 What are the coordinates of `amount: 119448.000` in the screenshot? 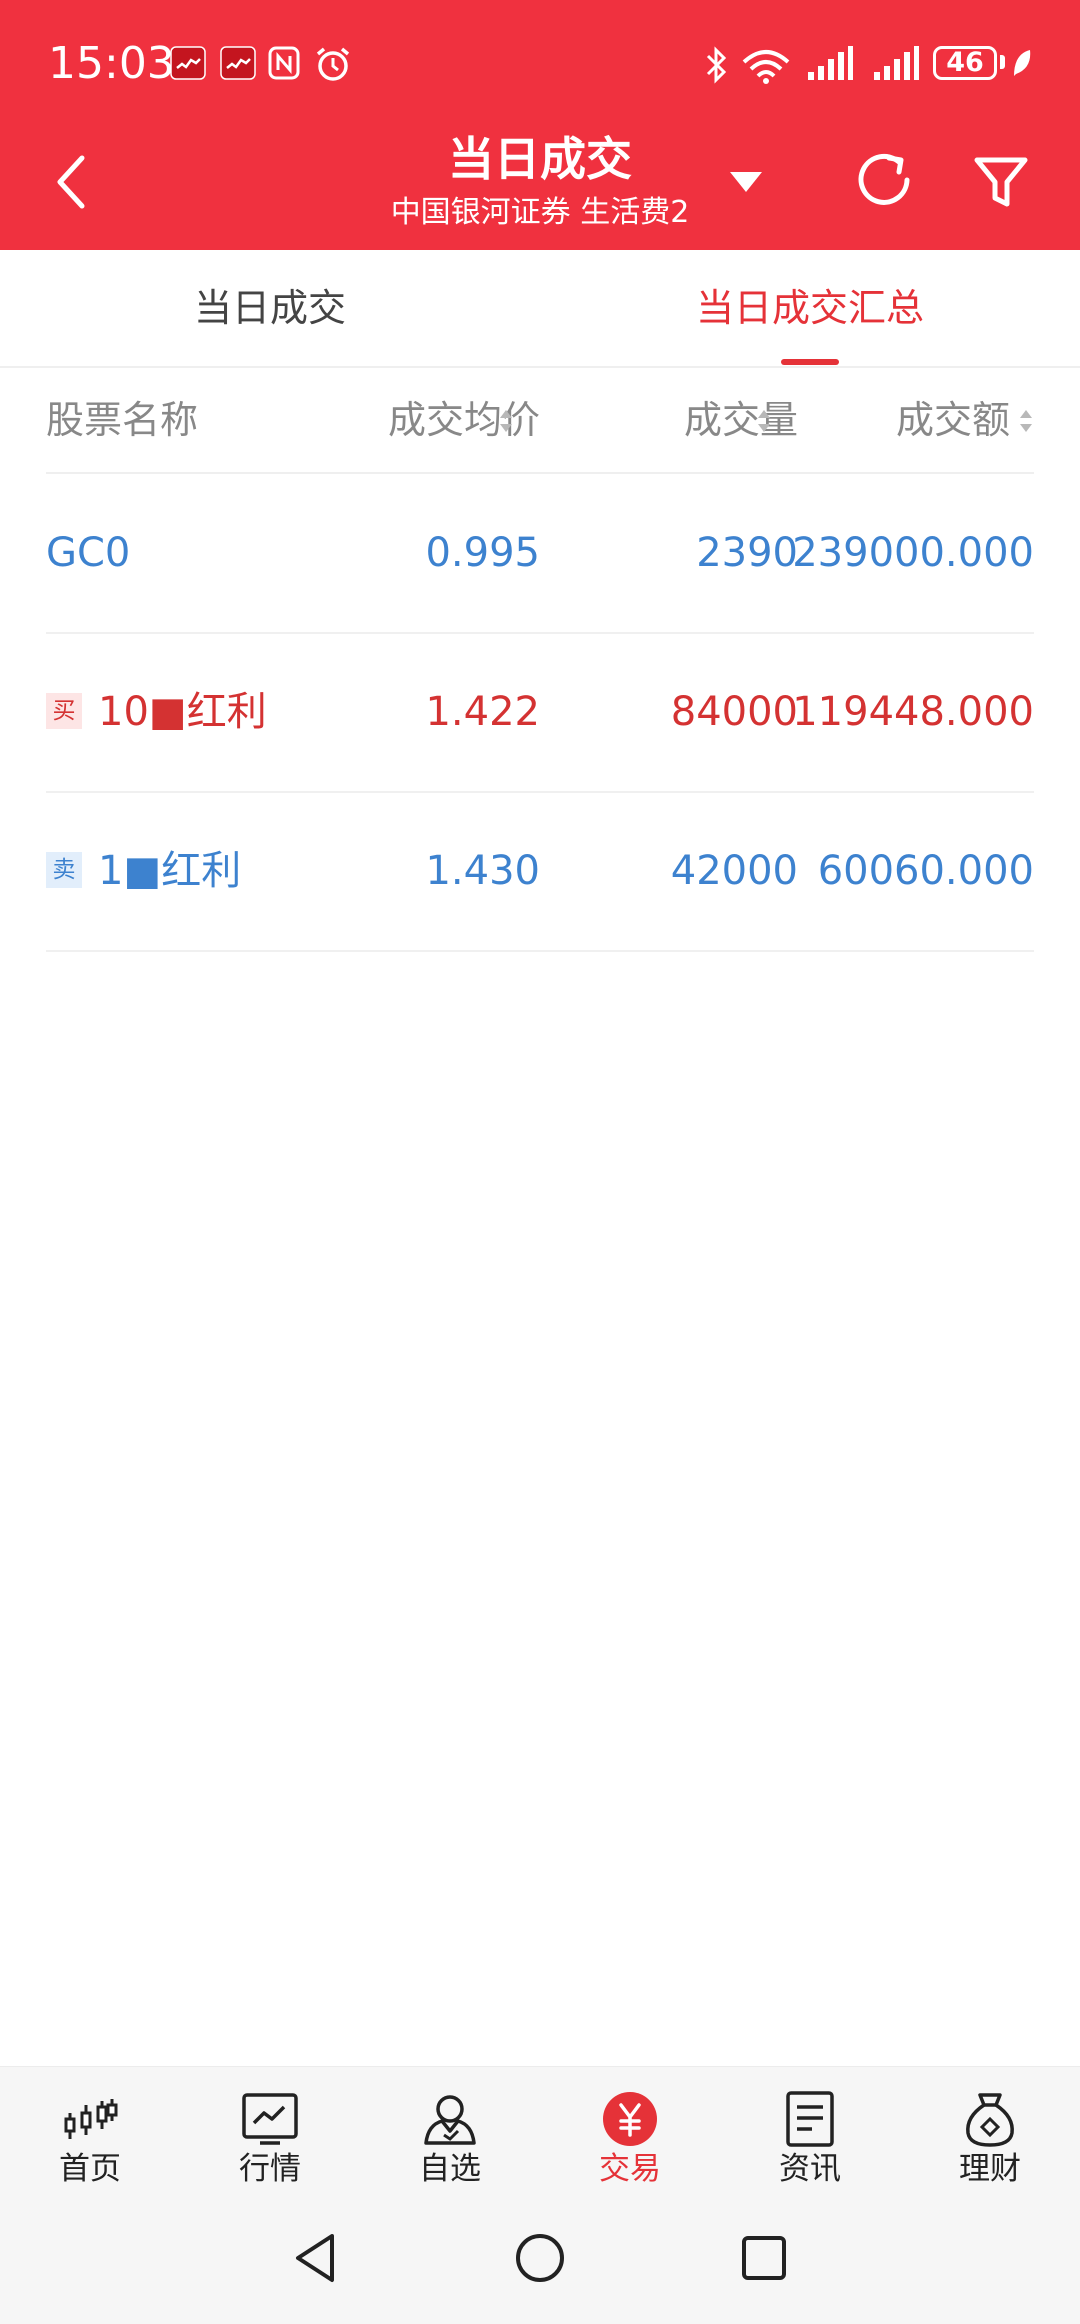 It's located at (913, 712).